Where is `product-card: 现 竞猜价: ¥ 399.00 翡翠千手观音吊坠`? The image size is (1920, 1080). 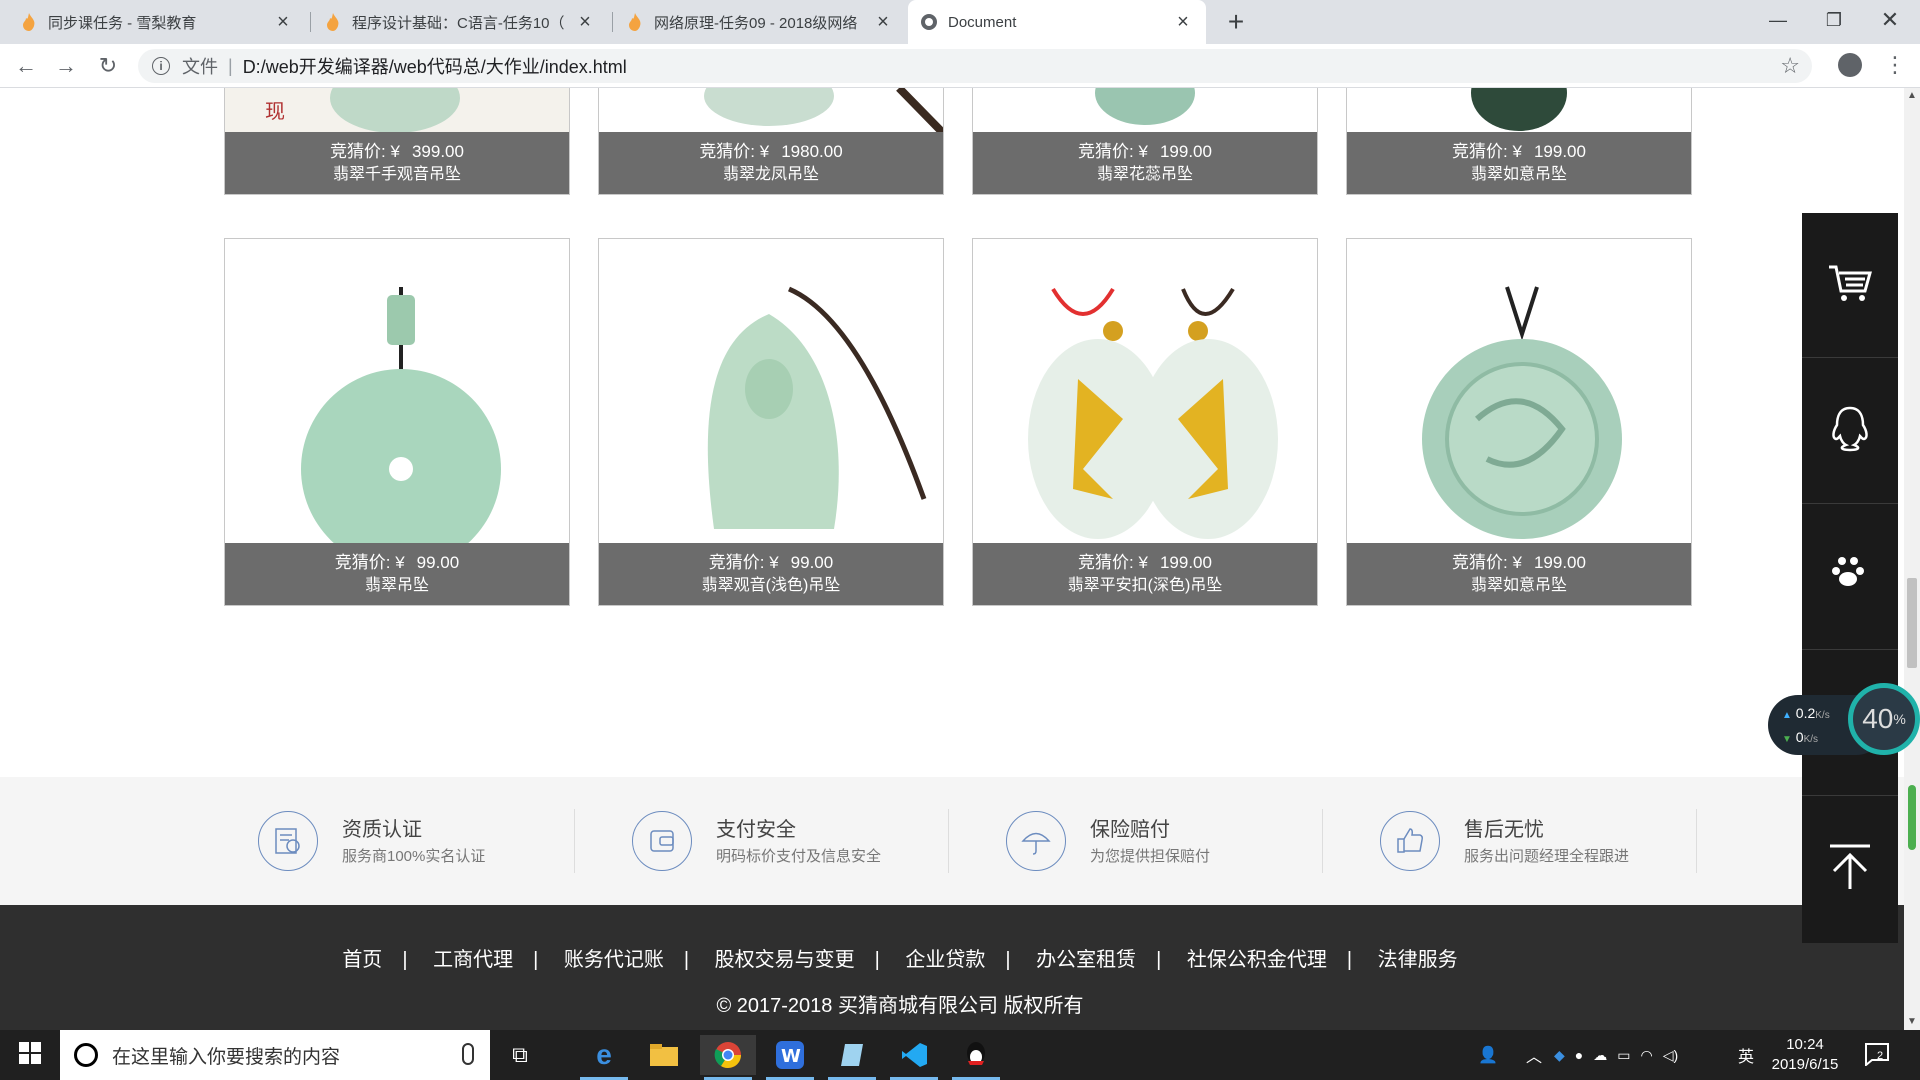 product-card: 现 竞猜价: ¥ 399.00 翡翠千手观音吊坠 is located at coordinates (397, 141).